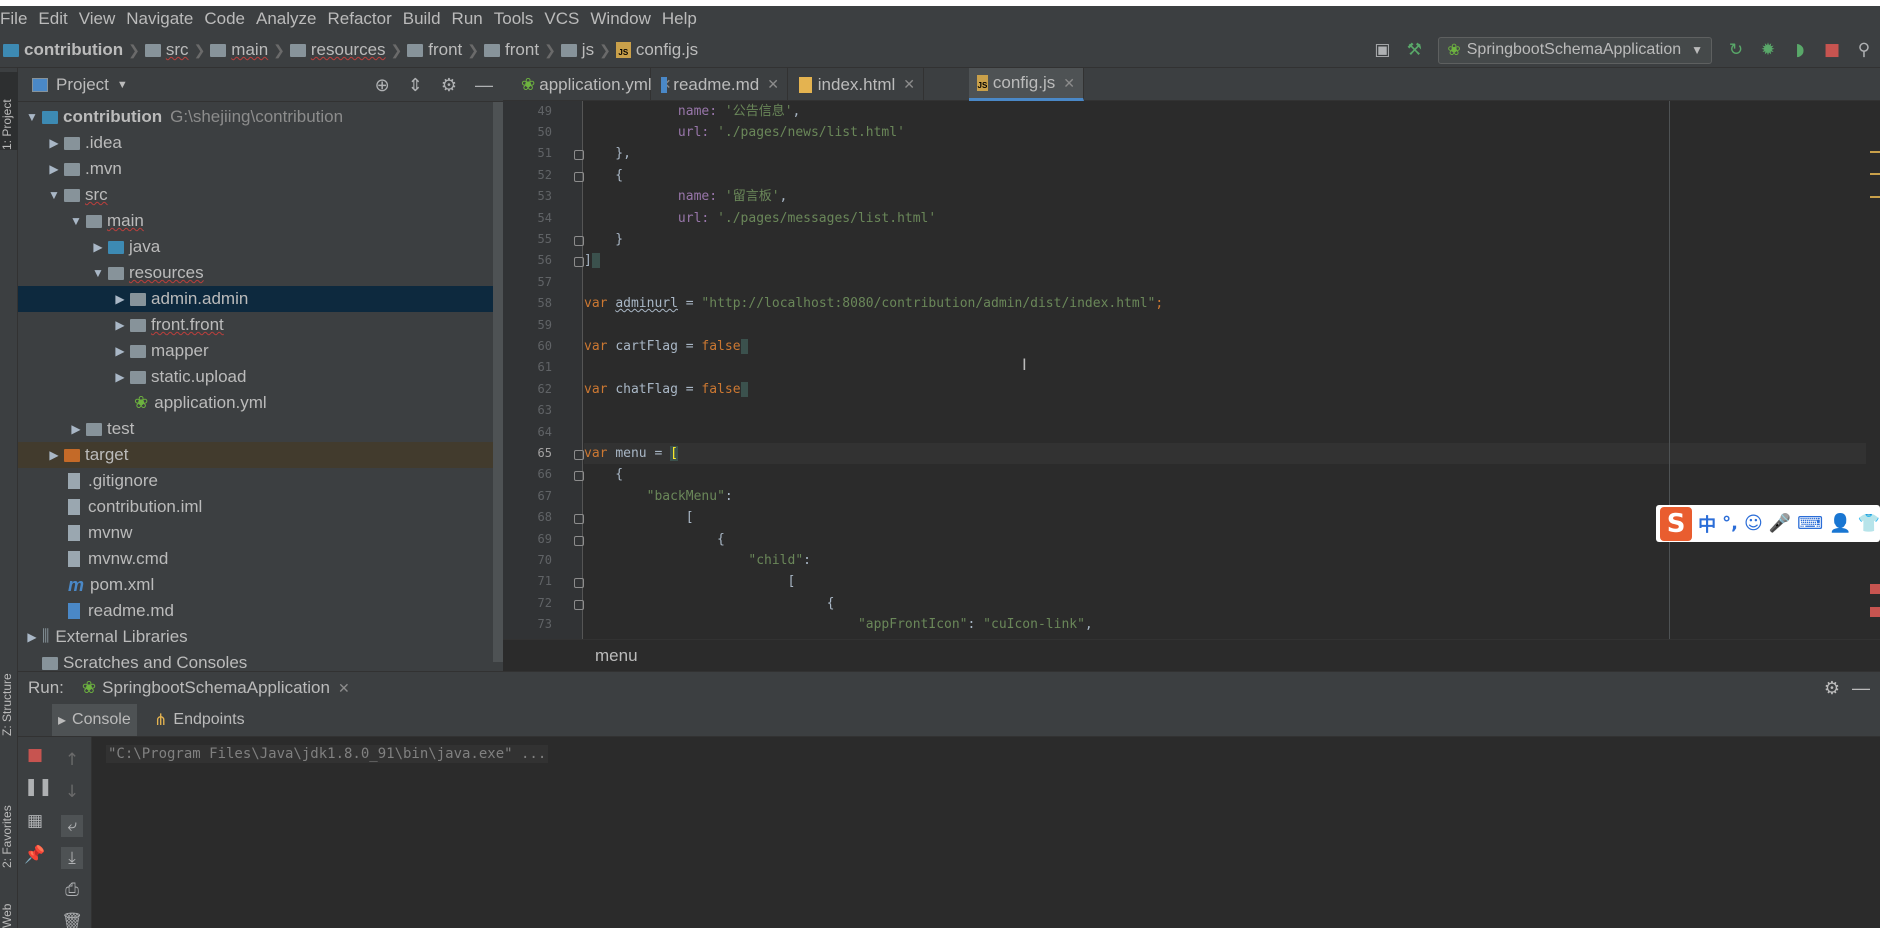 This screenshot has width=1880, height=928. What do you see at coordinates (38, 787) in the screenshot?
I see `pause-icon: ❚❚` at bounding box center [38, 787].